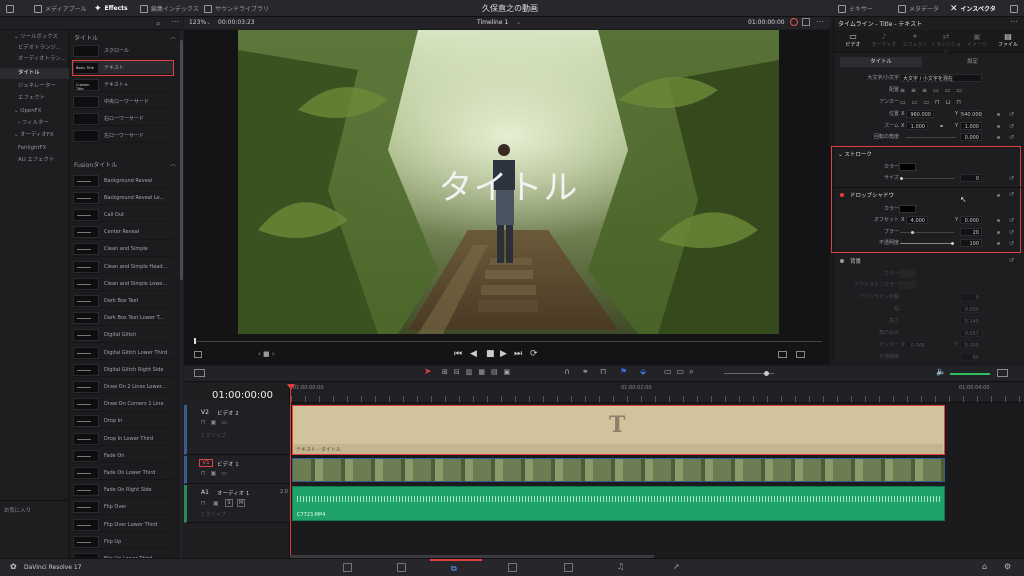 The width and height of the screenshot is (1024, 576). Describe the element at coordinates (1008, 42) in the screenshot. I see `inspector-tab: ▤ ファイル` at that location.